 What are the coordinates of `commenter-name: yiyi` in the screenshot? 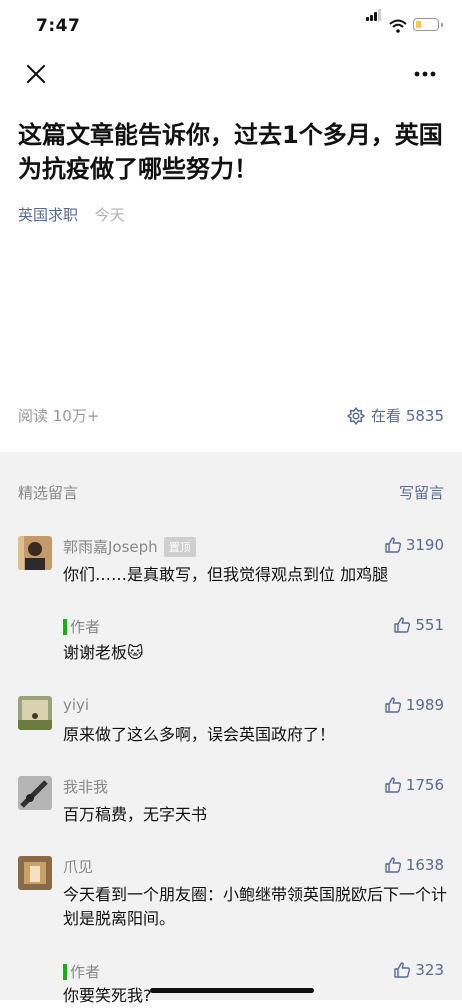 It's located at (76, 705).